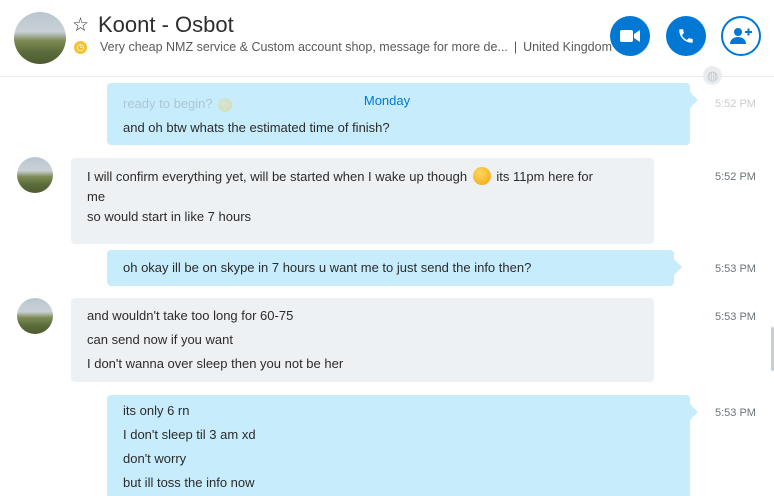 This screenshot has width=774, height=496. Describe the element at coordinates (190, 315) in the screenshot. I see `message-line: and wouldn't take too long for 60-75` at that location.